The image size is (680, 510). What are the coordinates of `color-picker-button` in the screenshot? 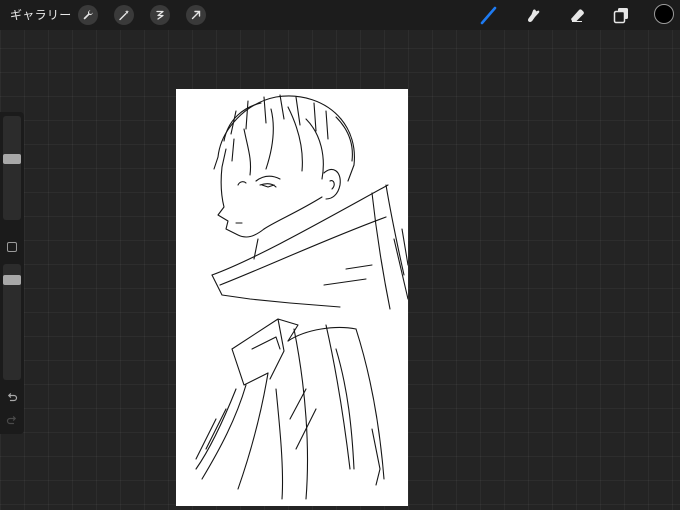 It's located at (664, 14).